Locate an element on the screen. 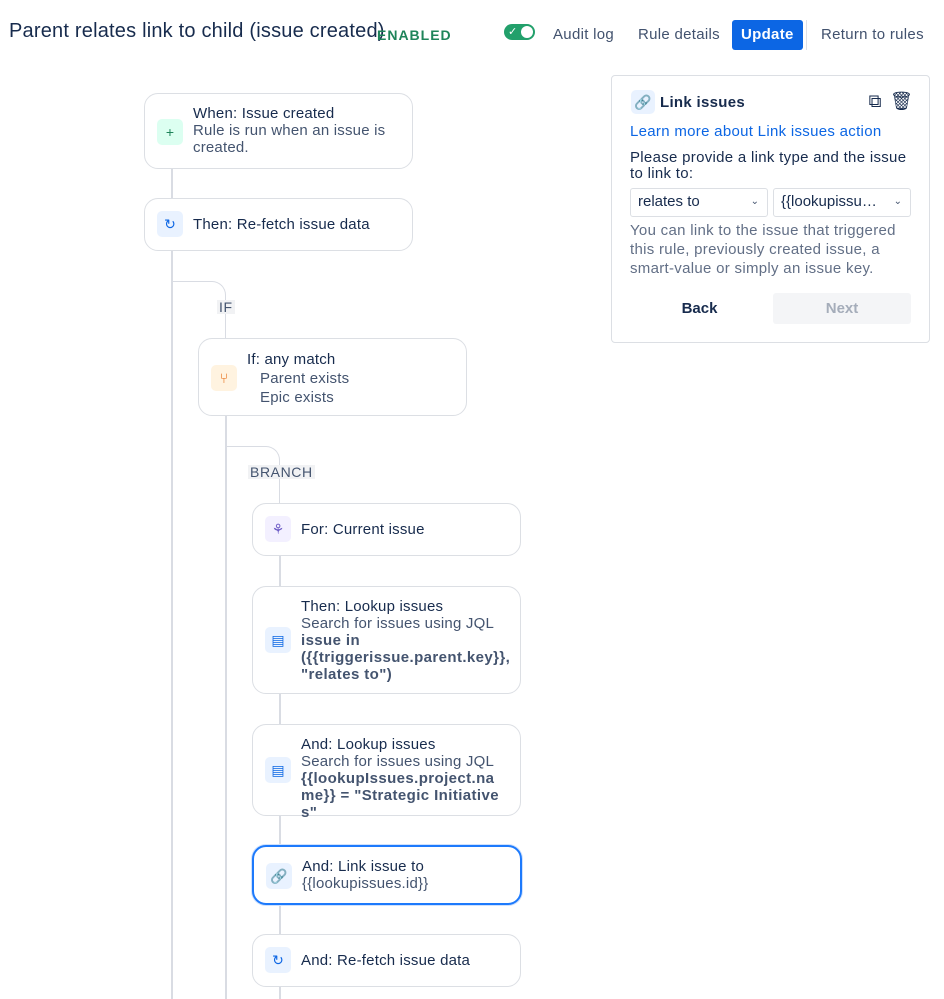 The height and width of the screenshot is (999, 944). refetch-issue-card: ↻ And: Re-fetch issue data is located at coordinates (386, 960).